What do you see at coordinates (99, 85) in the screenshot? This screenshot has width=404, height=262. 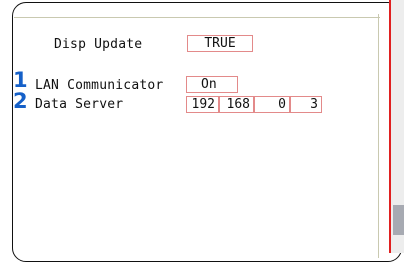 I see `lan-communicator-label: LAN Communicator` at bounding box center [99, 85].